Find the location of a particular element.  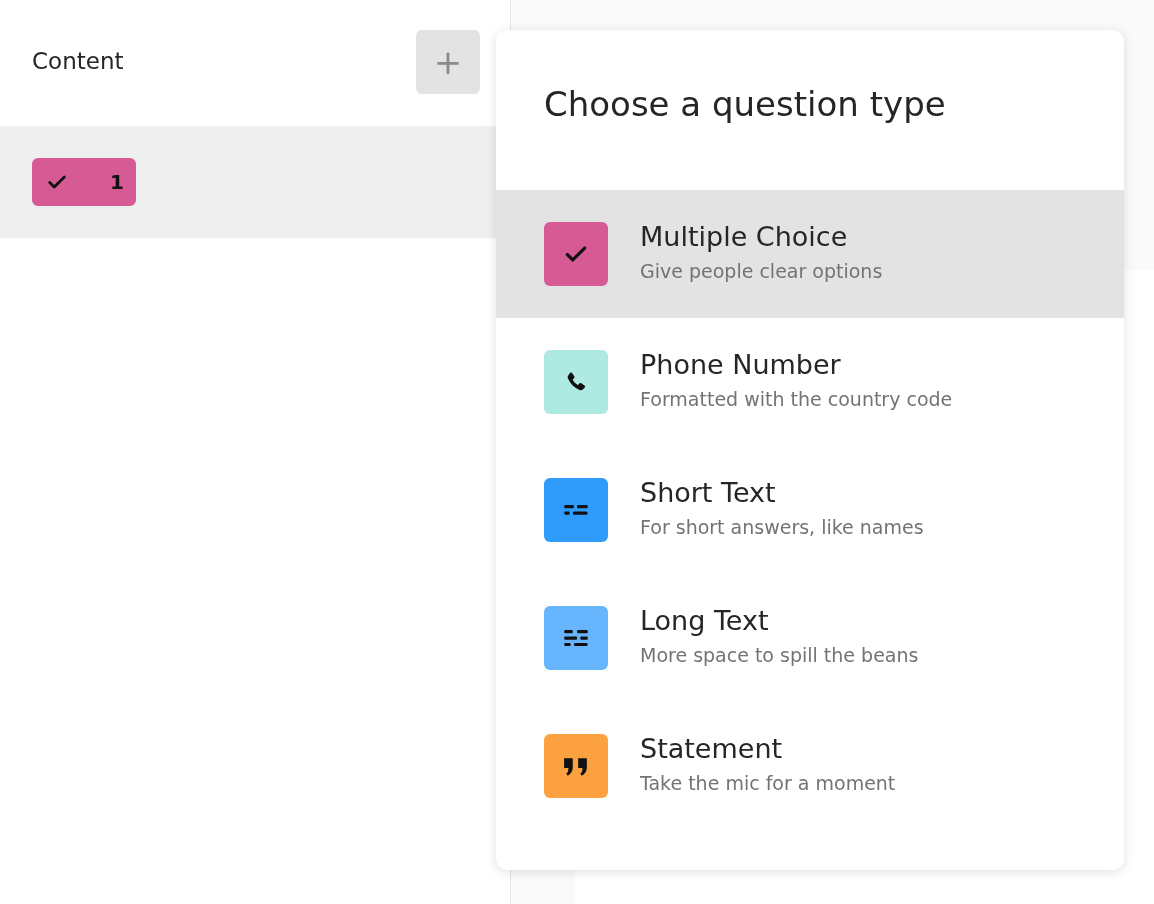

option-label: Long Text is located at coordinates (705, 620).